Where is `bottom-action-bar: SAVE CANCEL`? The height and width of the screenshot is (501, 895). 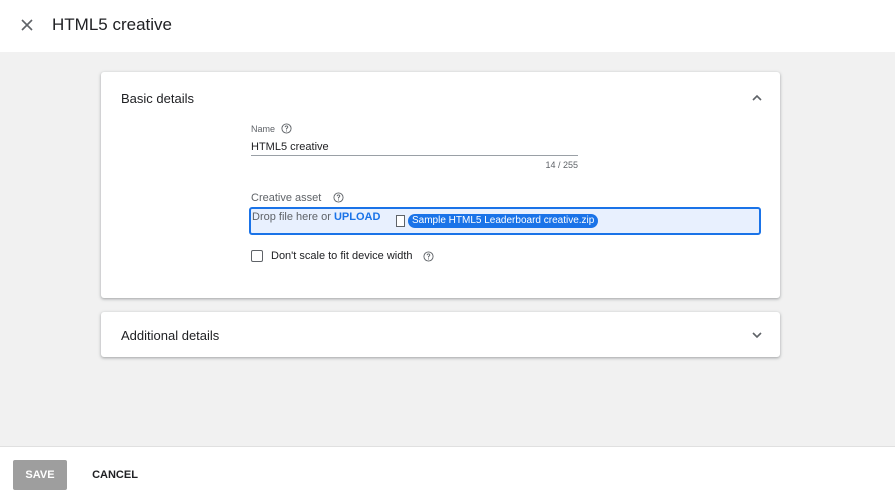
bottom-action-bar: SAVE CANCEL is located at coordinates (447, 473).